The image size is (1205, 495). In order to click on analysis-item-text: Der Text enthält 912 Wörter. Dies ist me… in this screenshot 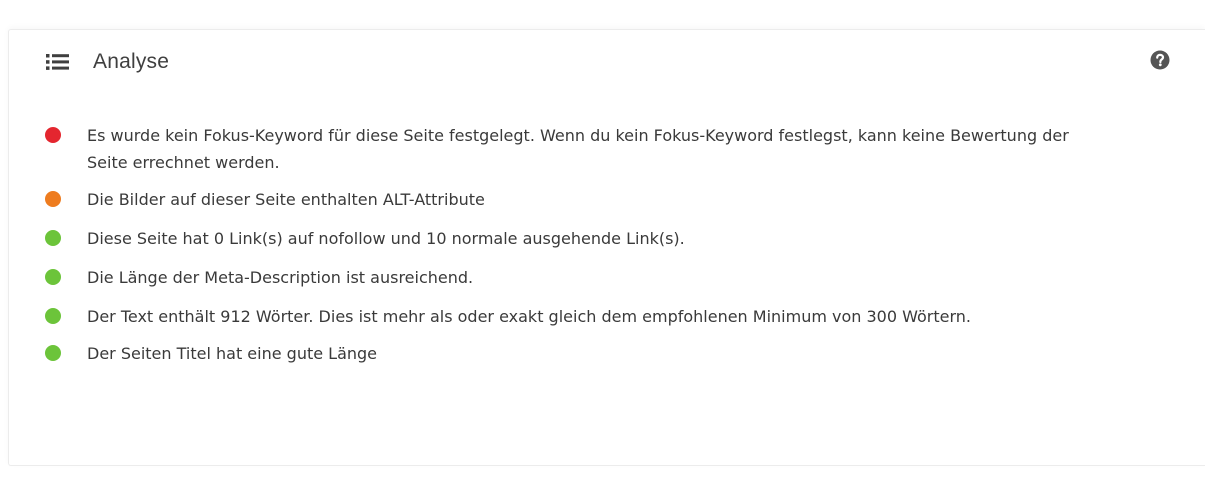, I will do `click(529, 316)`.